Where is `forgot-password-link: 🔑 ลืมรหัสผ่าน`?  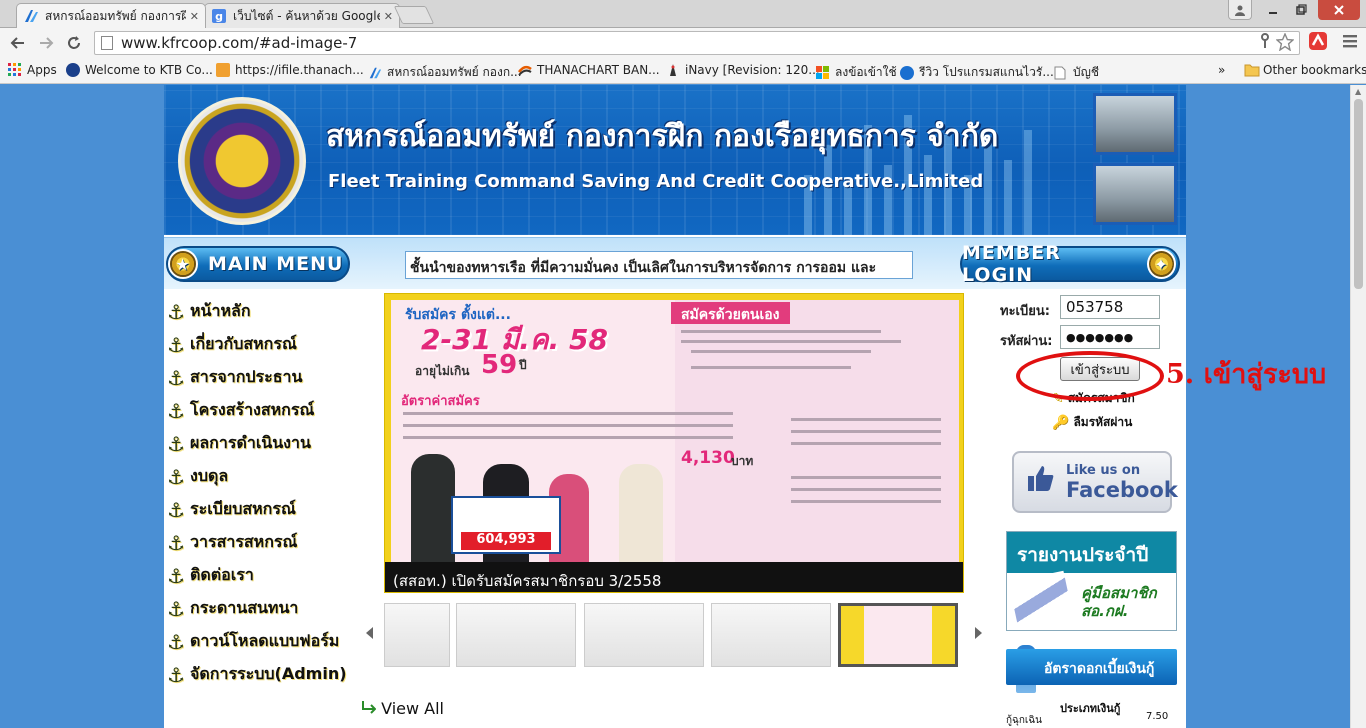 forgot-password-link: 🔑 ลืมรหัสผ่าน is located at coordinates (1092, 422).